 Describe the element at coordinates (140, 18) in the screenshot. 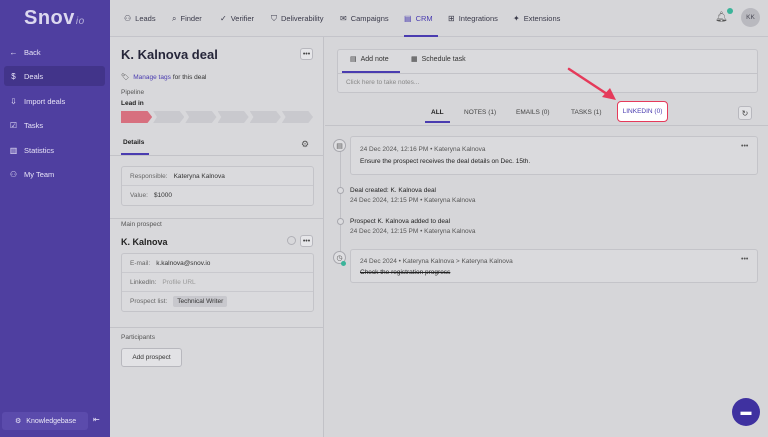

I see `nav-leads: ⚇ Leads` at that location.